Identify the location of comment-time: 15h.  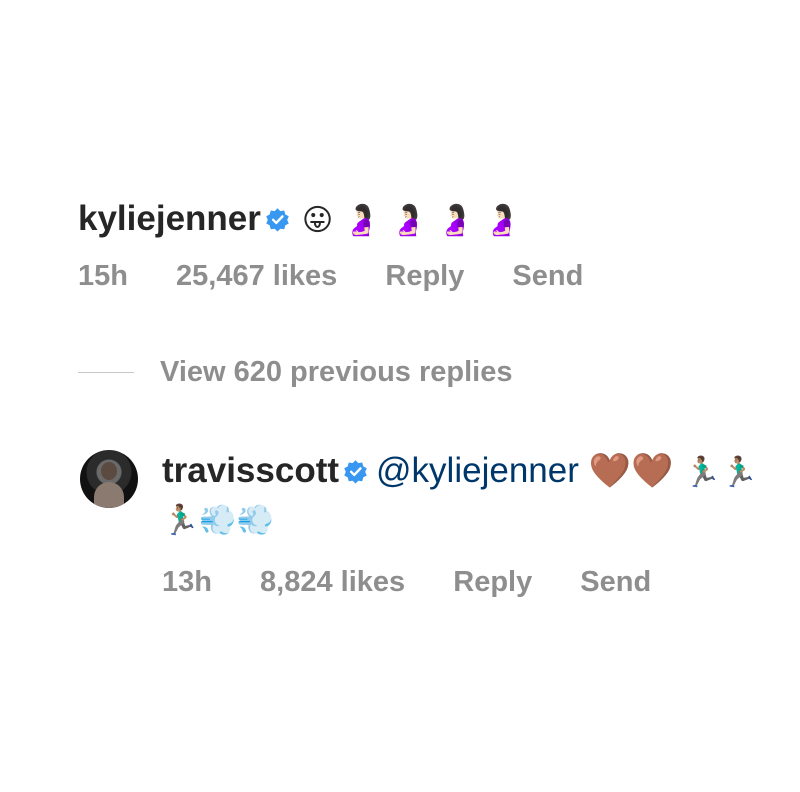
(103, 276).